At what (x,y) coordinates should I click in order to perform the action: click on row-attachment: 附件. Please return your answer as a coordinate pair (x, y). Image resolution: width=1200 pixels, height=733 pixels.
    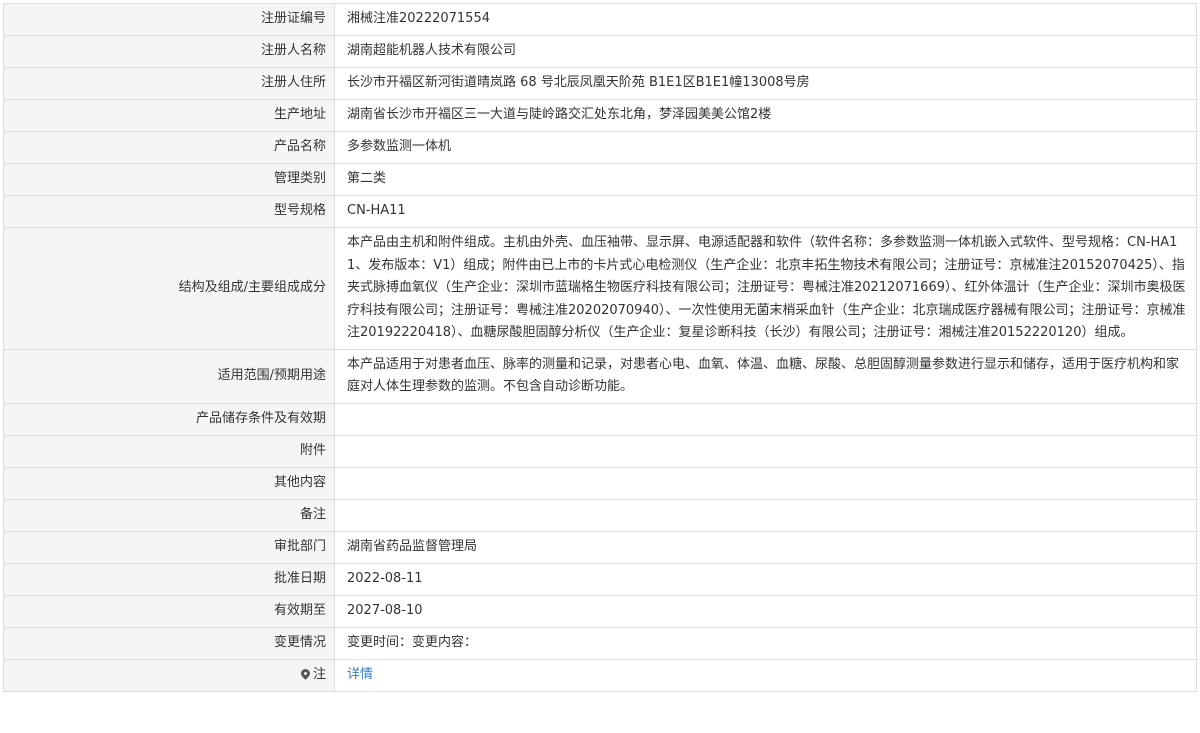
    Looking at the image, I should click on (600, 451).